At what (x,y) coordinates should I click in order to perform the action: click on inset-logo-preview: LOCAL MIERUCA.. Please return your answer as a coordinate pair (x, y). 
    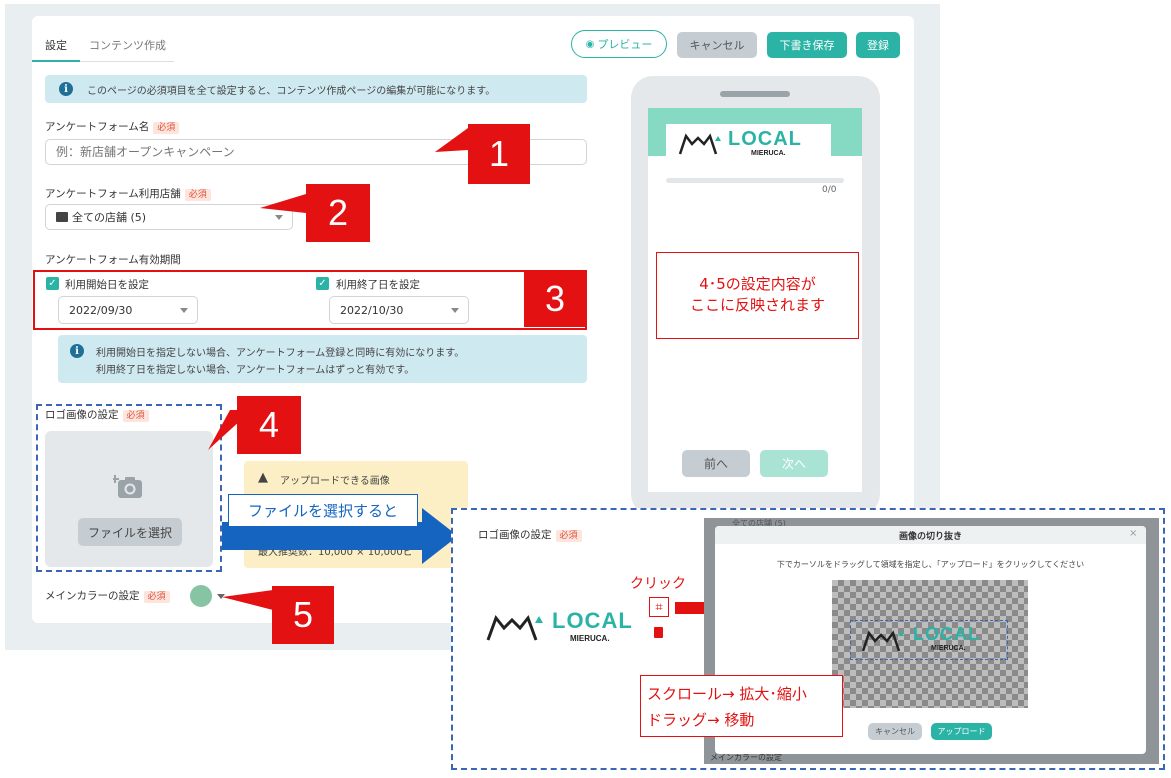
    Looking at the image, I should click on (561, 628).